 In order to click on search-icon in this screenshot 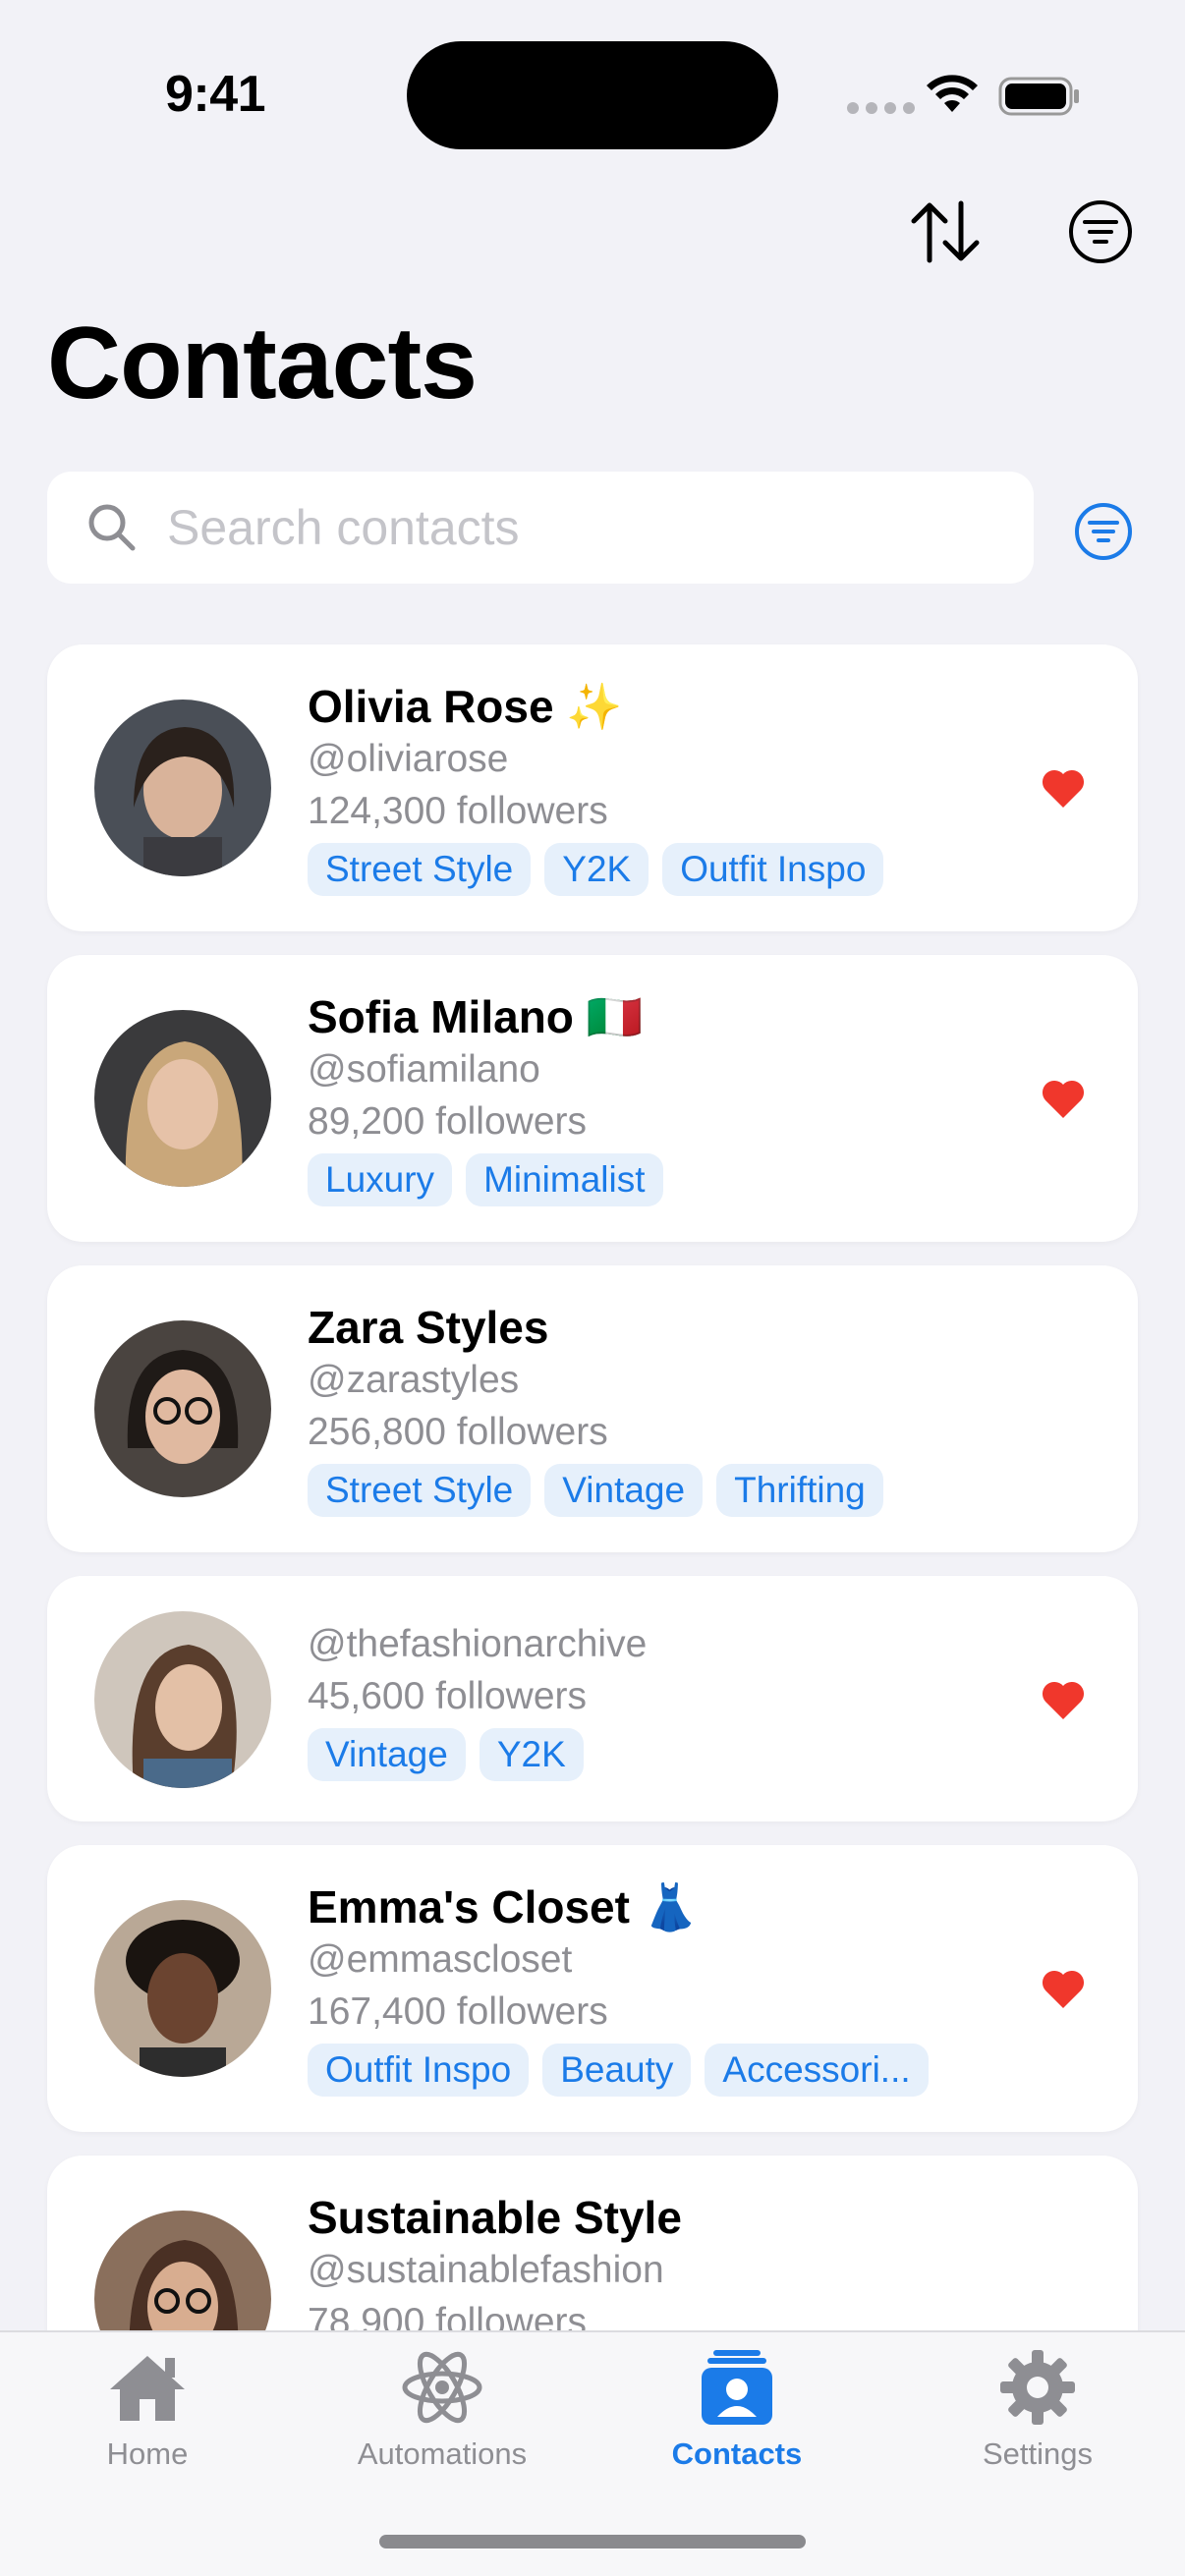, I will do `click(112, 527)`.